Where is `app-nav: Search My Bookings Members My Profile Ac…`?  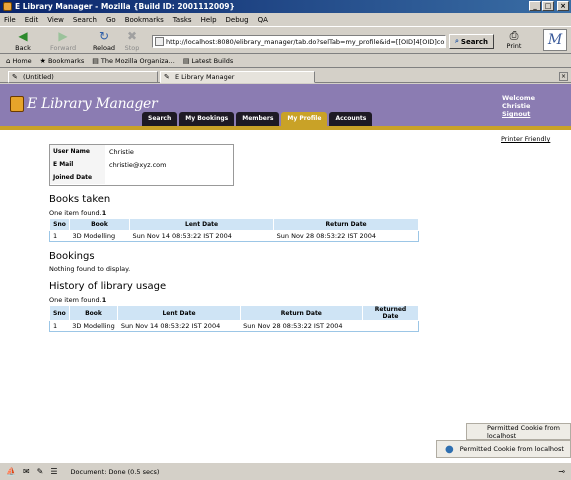
app-nav: Search My Bookings Members My Profile Ac… is located at coordinates (257, 119).